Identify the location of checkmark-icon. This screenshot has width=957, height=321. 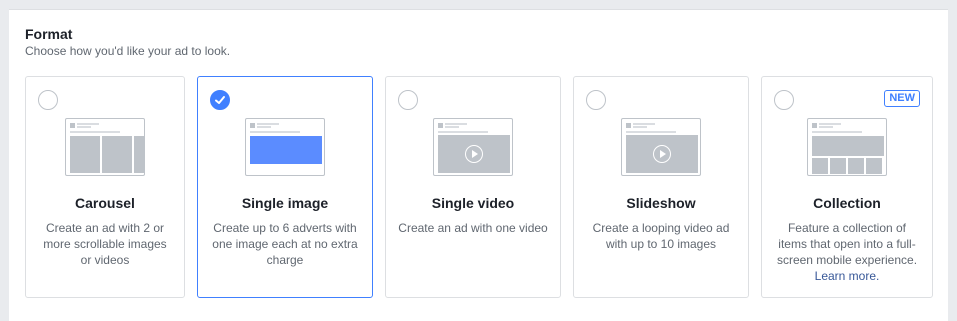
(220, 100).